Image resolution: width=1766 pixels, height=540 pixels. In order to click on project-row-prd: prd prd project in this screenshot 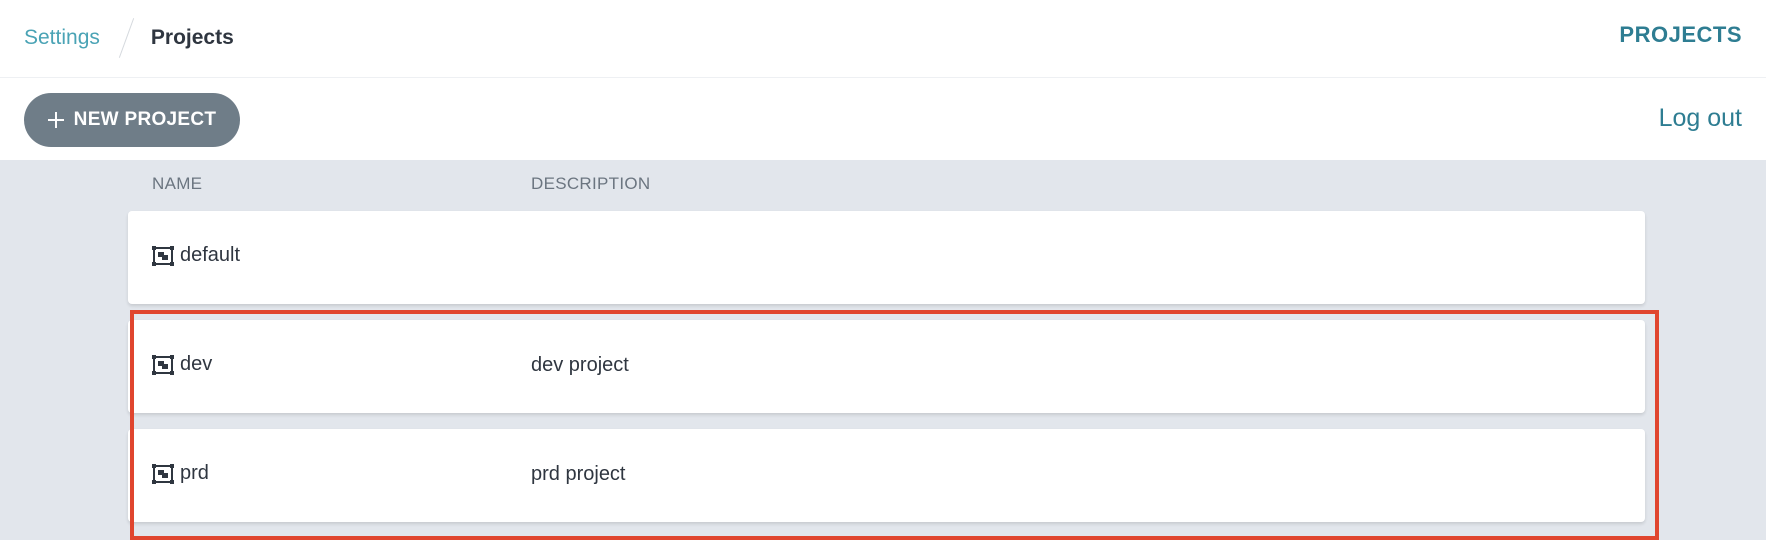, I will do `click(886, 475)`.